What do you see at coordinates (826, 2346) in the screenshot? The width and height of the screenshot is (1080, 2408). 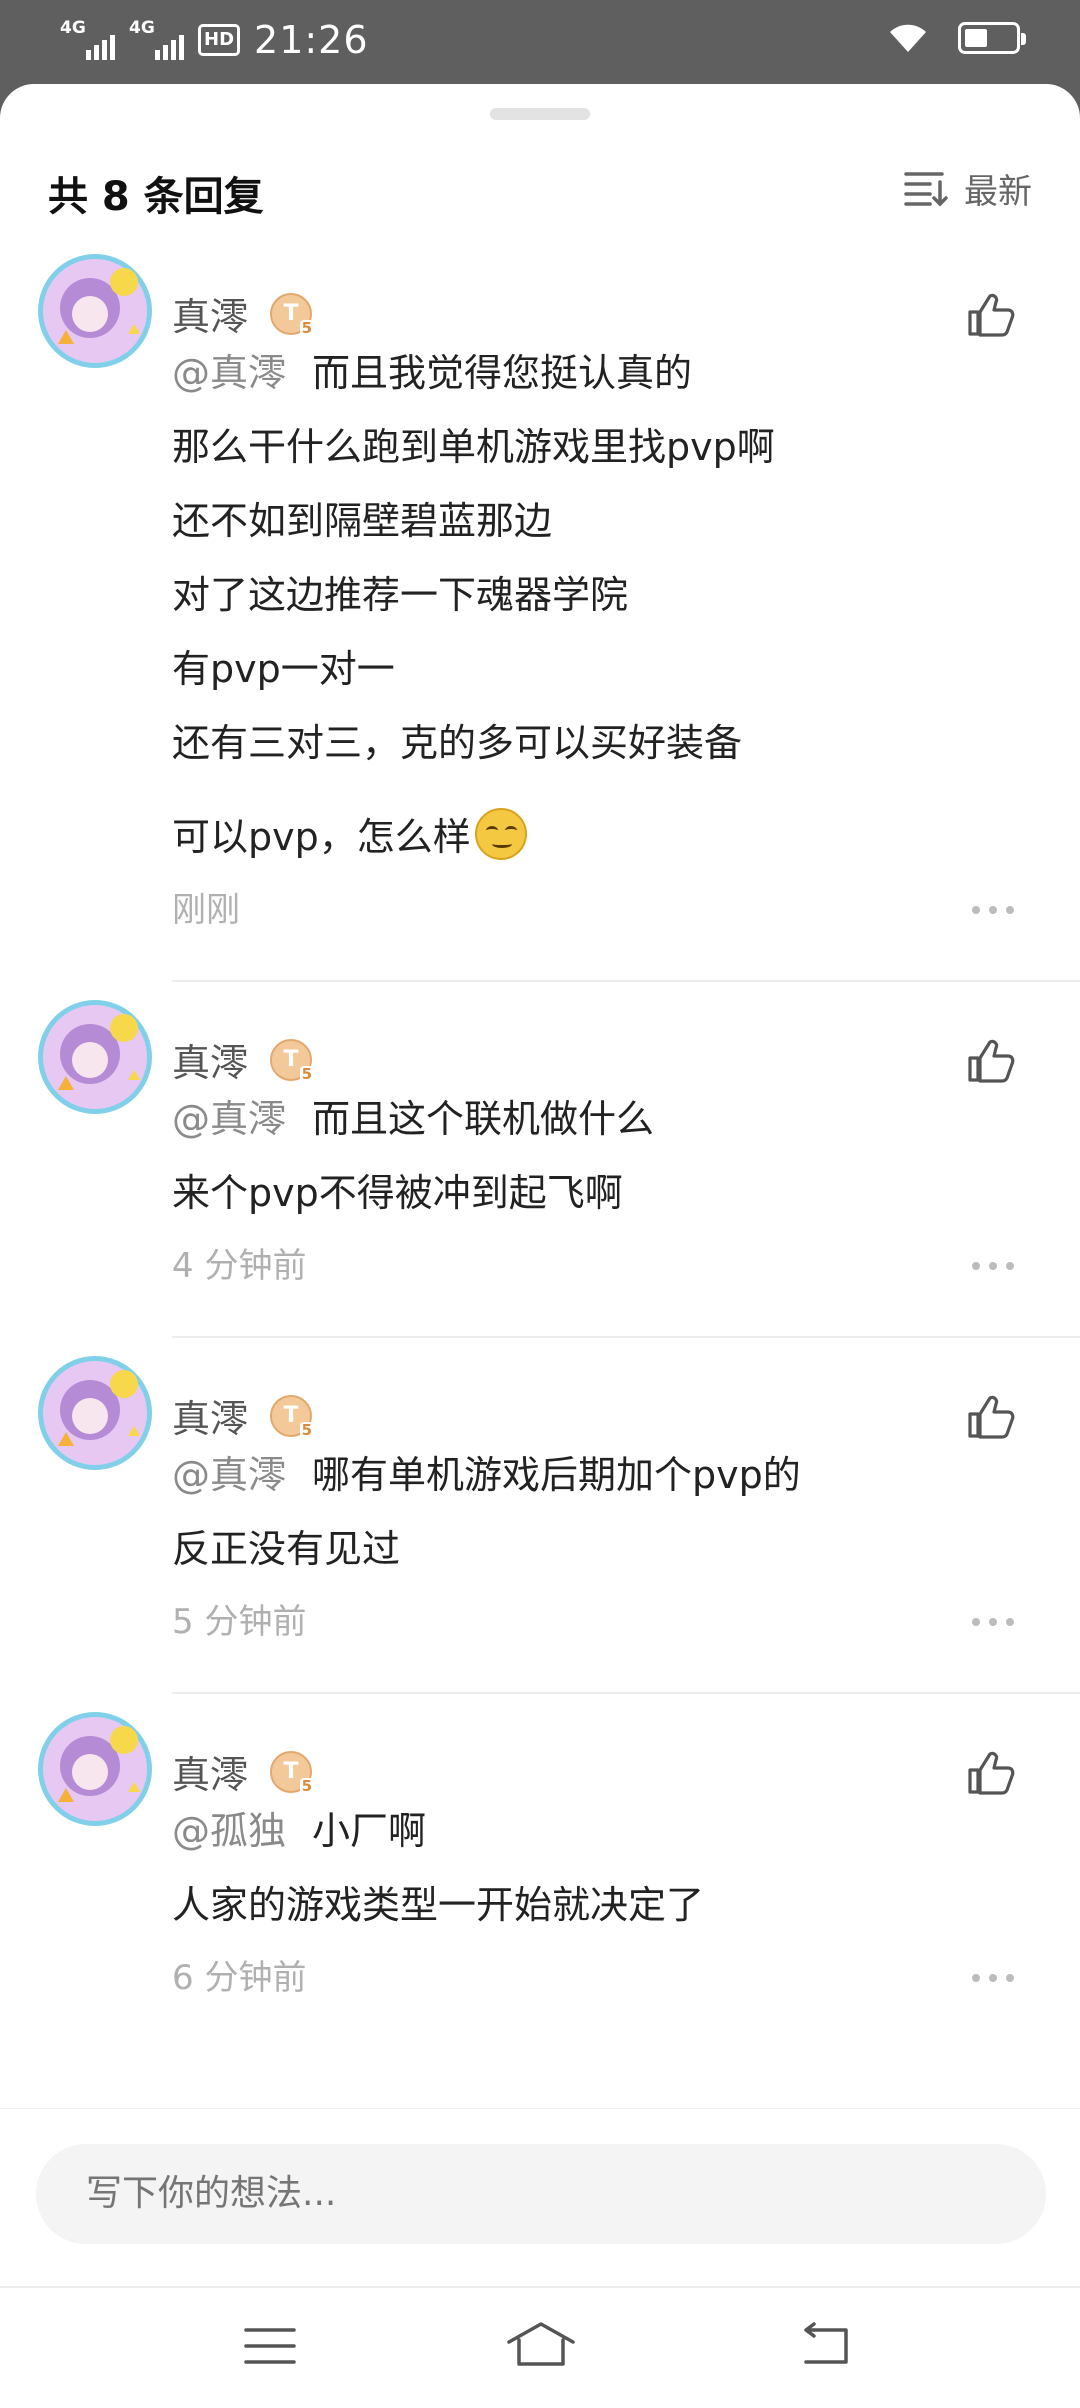 I see `back-icon` at bounding box center [826, 2346].